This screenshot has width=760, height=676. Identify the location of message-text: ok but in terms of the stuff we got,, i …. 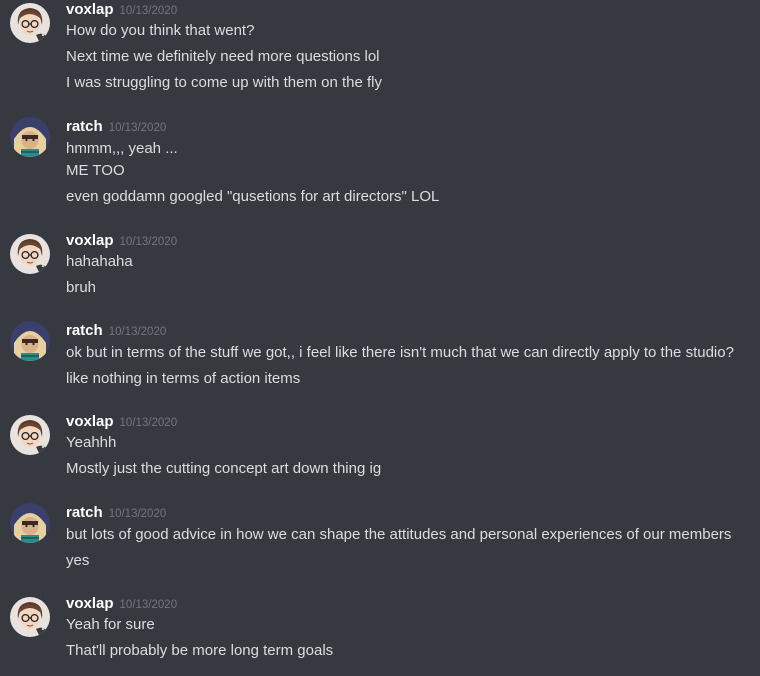
(400, 352).